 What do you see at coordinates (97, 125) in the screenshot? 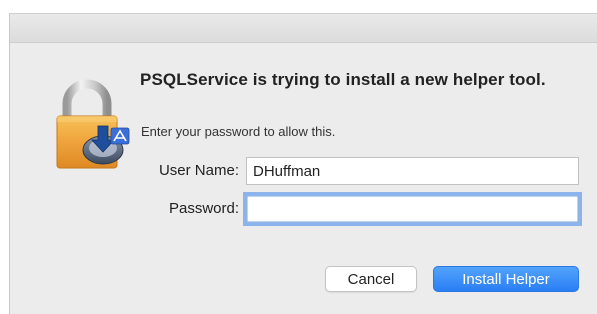
I see `lock-icon` at bounding box center [97, 125].